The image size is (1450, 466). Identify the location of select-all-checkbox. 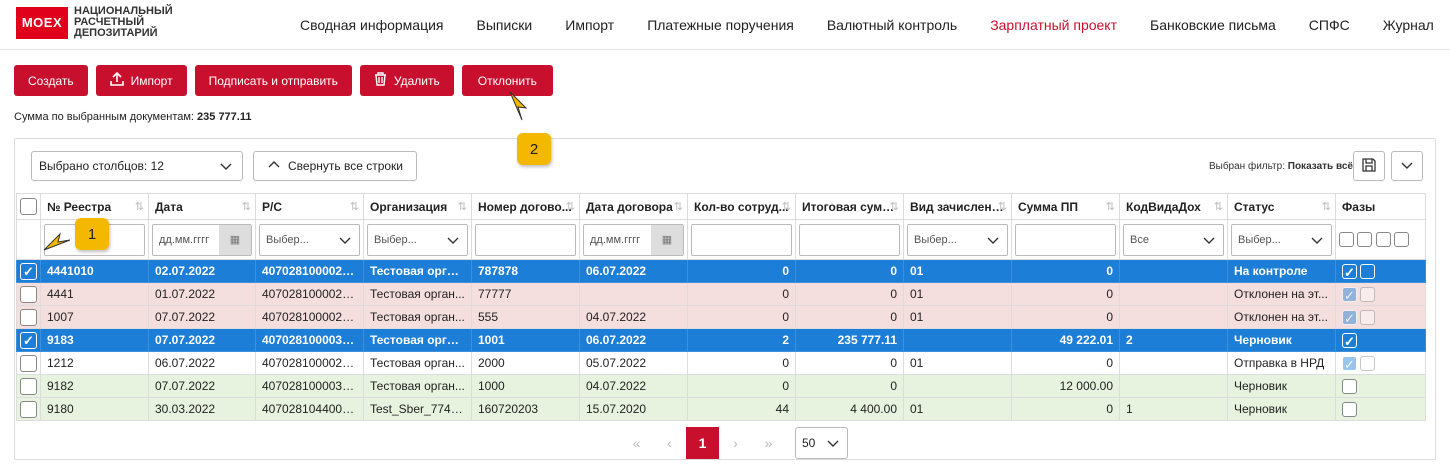
(28, 206).